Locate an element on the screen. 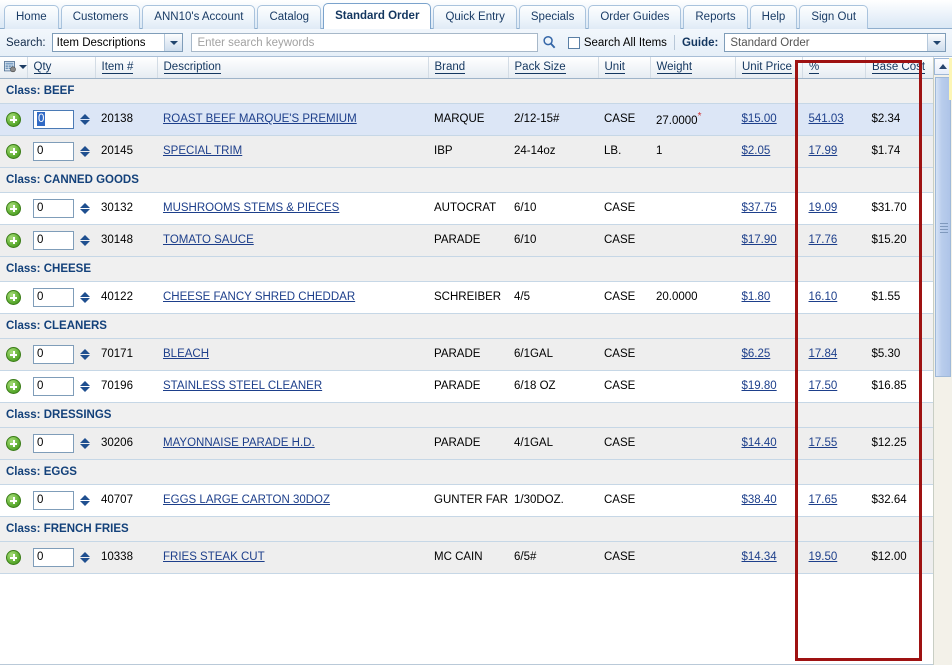  margin-percent-link: 541.03 is located at coordinates (826, 119).